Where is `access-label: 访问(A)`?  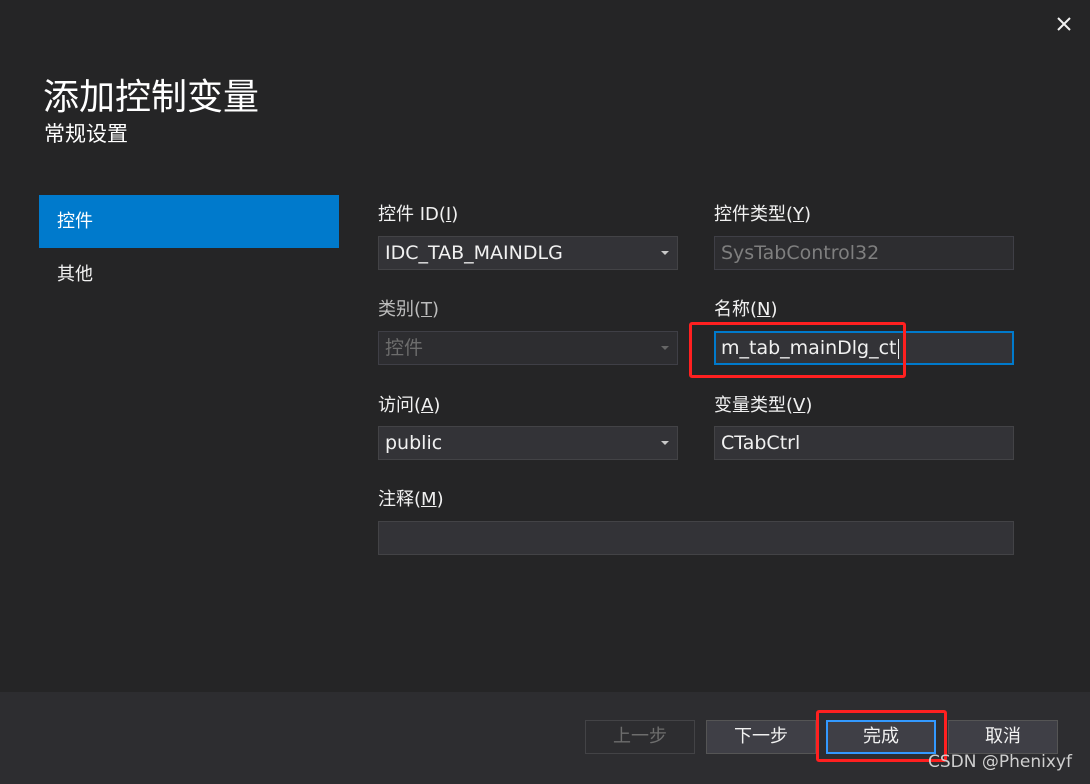 access-label: 访问(A) is located at coordinates (409, 405).